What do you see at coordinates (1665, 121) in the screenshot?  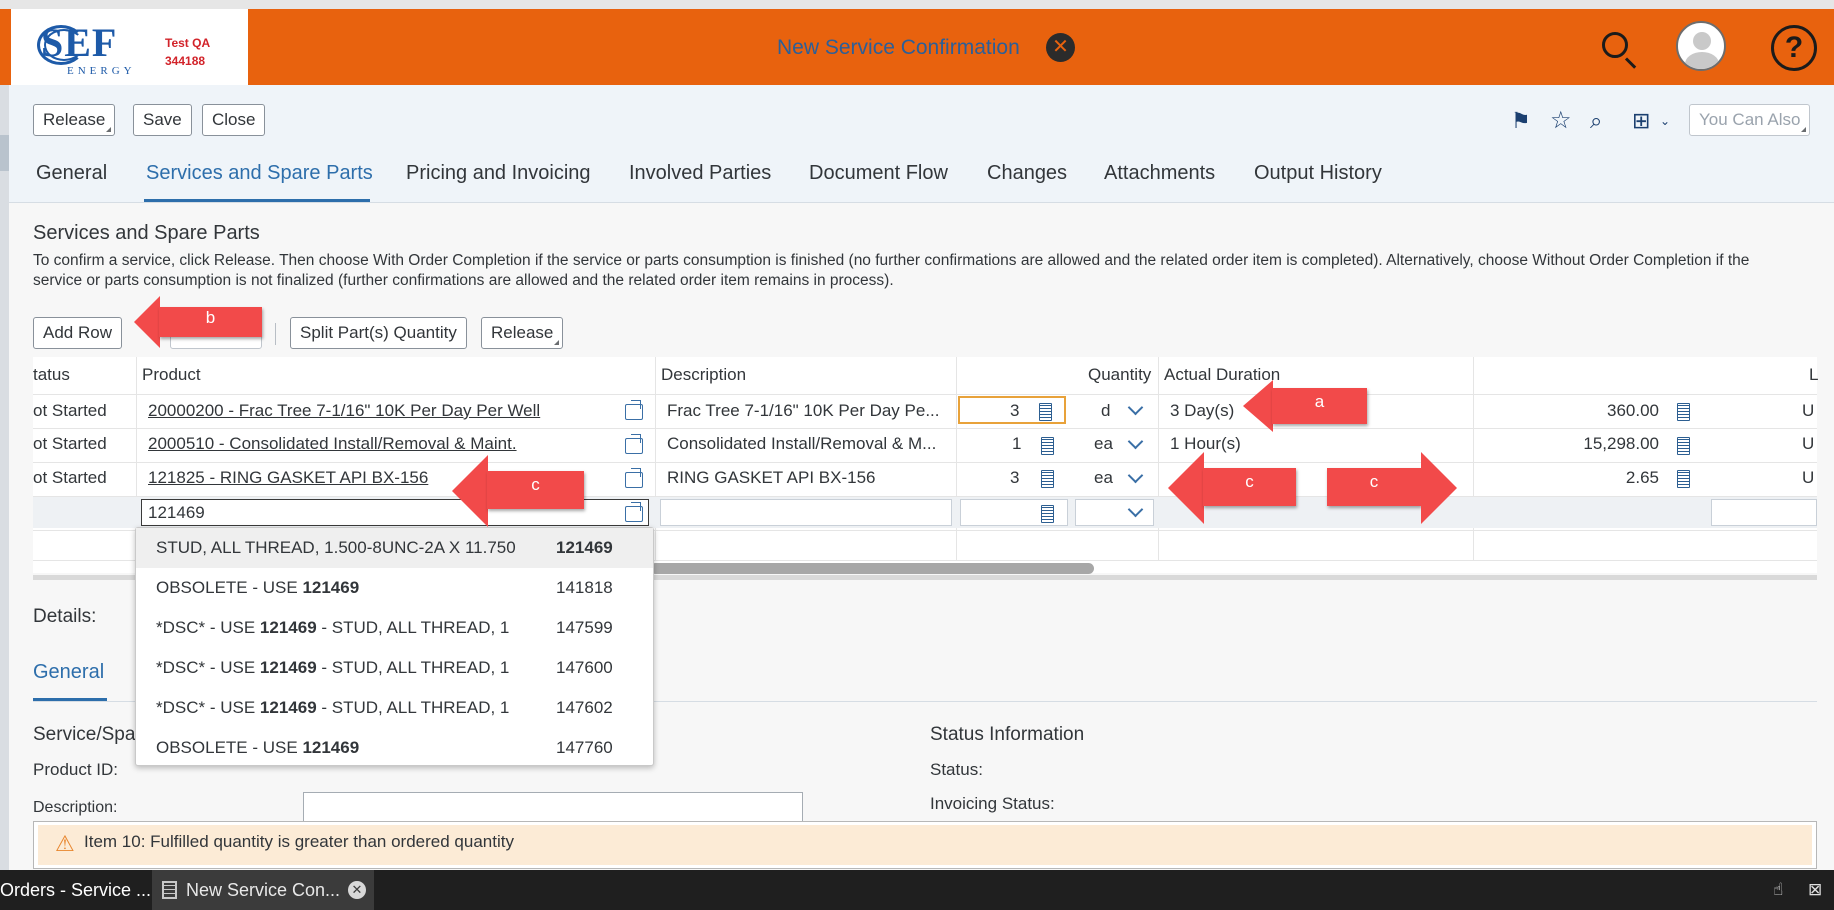 I see `chevron-down-icon: ⌄` at bounding box center [1665, 121].